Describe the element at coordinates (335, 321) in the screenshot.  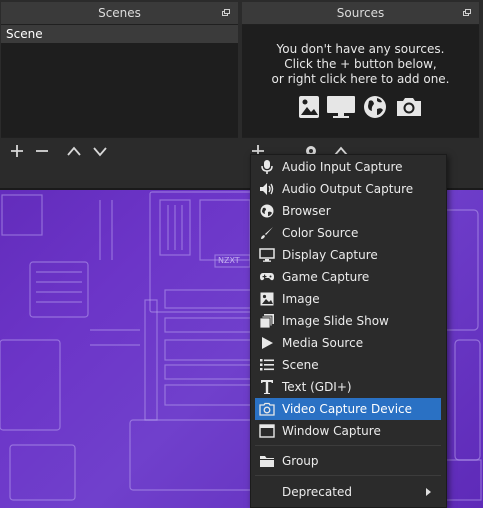
I see `menu-item-label: Image Slide Show` at that location.